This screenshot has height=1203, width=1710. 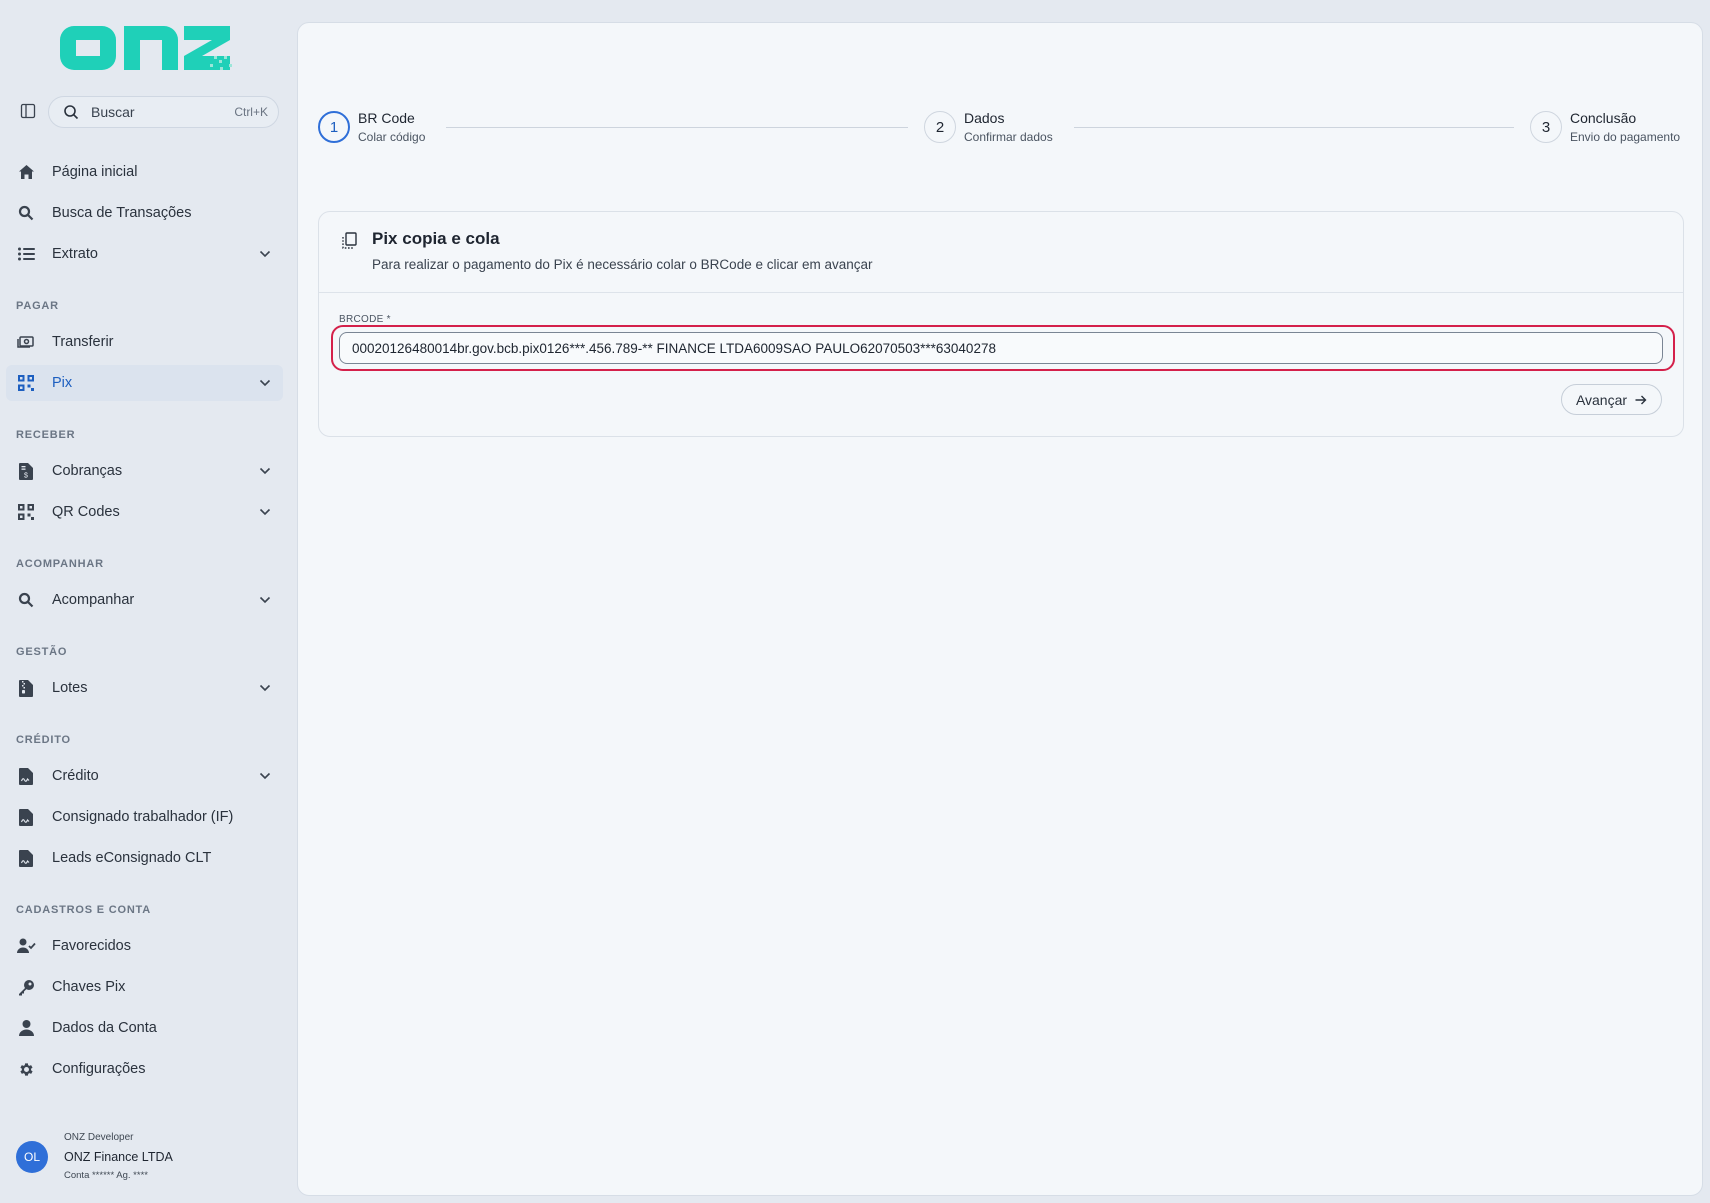 I want to click on list-icon, so click(x=26, y=254).